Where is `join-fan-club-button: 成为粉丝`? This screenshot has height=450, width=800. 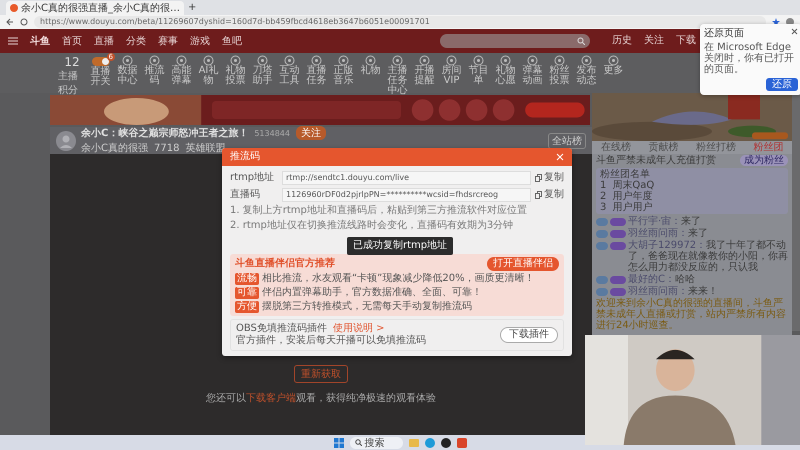
join-fan-club-button: 成为粉丝 is located at coordinates (764, 160).